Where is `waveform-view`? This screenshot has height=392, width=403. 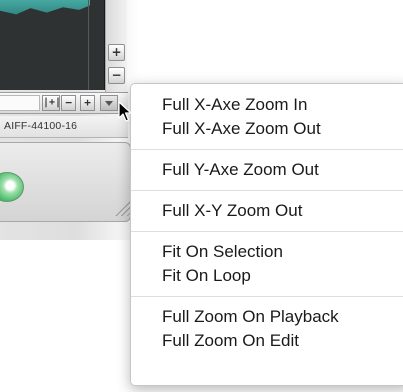
waveform-view is located at coordinates (52, 45).